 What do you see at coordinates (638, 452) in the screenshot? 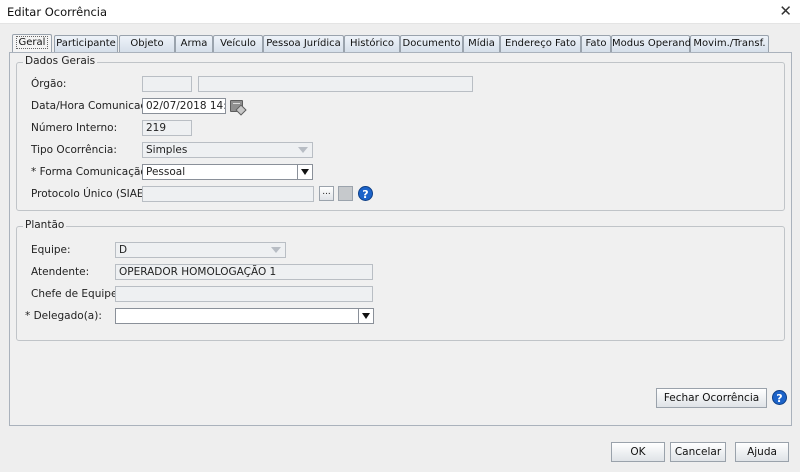
I see `ok-button: OK` at bounding box center [638, 452].